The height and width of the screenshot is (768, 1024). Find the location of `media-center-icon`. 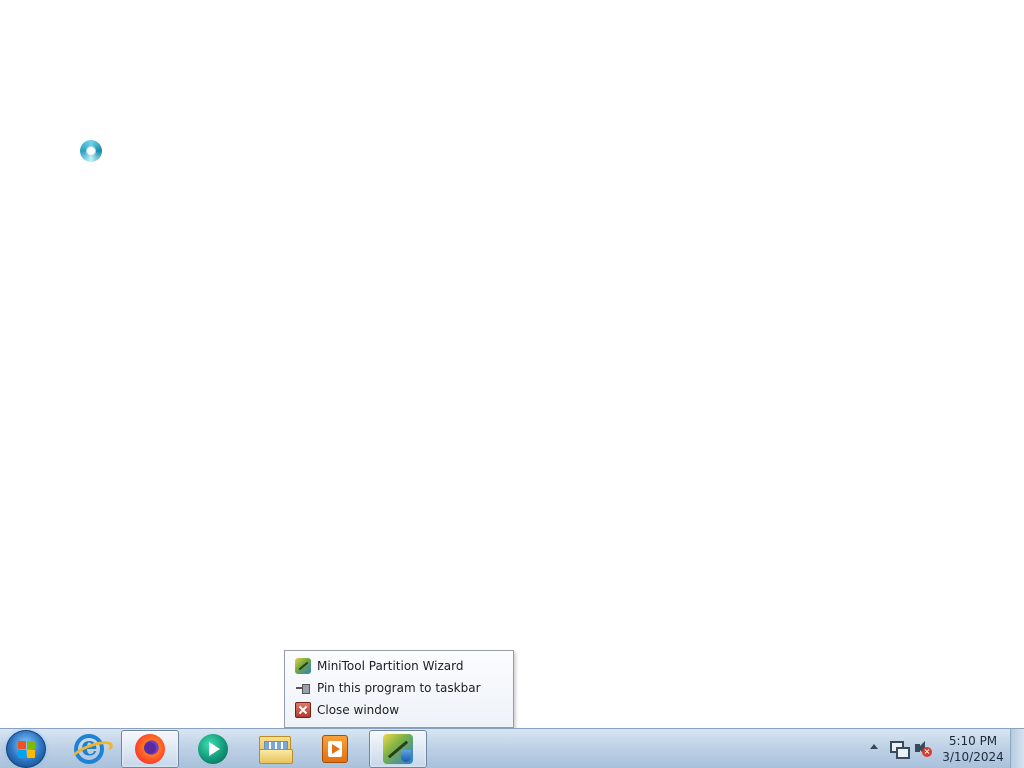

media-center-icon is located at coordinates (213, 749).